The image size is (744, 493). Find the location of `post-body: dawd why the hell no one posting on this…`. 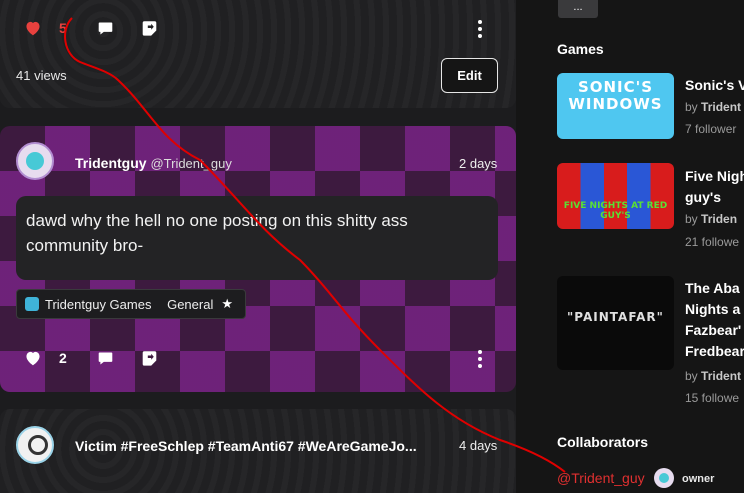

post-body: dawd why the hell no one posting on this… is located at coordinates (257, 238).